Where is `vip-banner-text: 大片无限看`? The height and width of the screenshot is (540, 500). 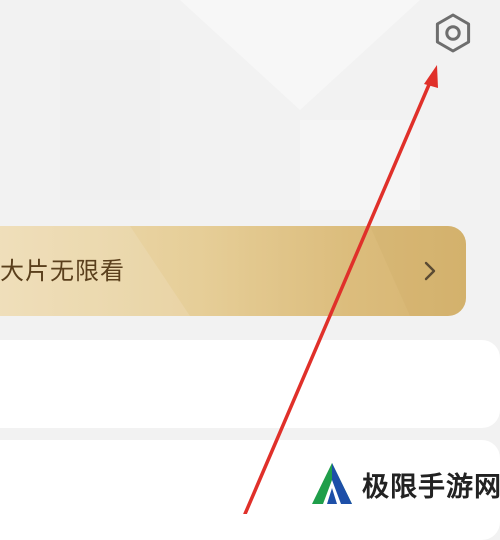 vip-banner-text: 大片无限看 is located at coordinates (62, 271).